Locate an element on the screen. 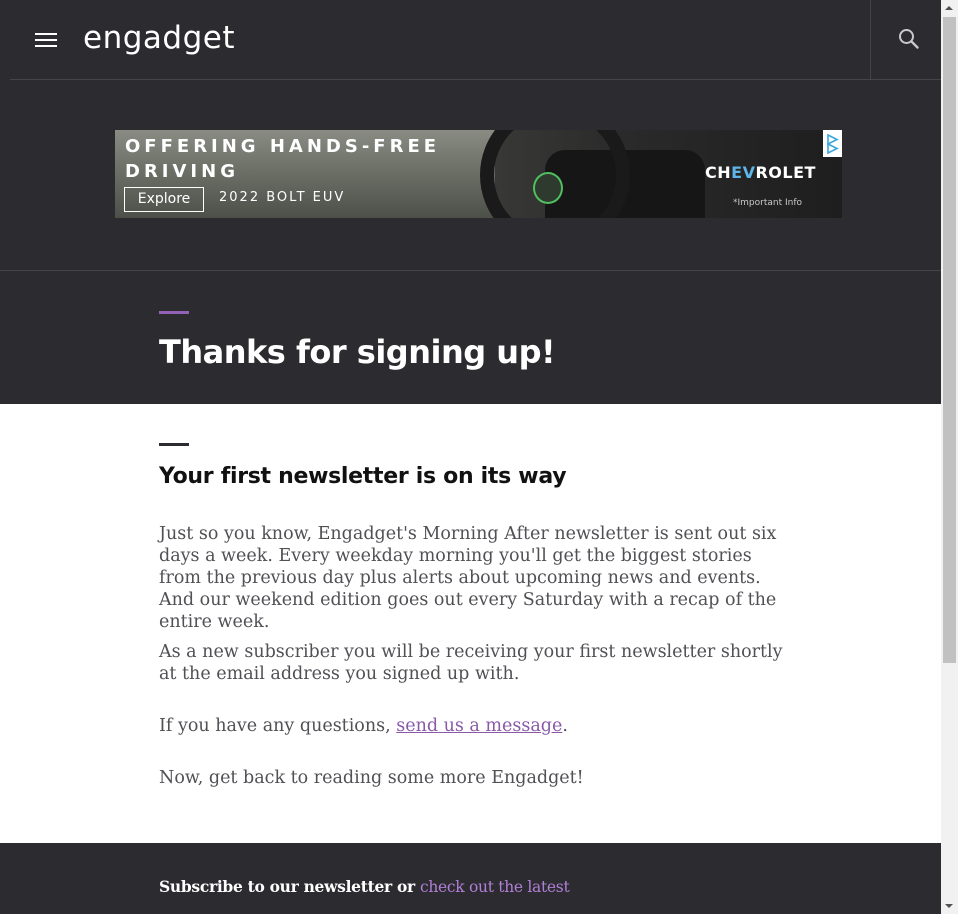 This screenshot has width=958, height=914. newsletter-subheading: Your first newsletter is on its way is located at coordinates (363, 476).